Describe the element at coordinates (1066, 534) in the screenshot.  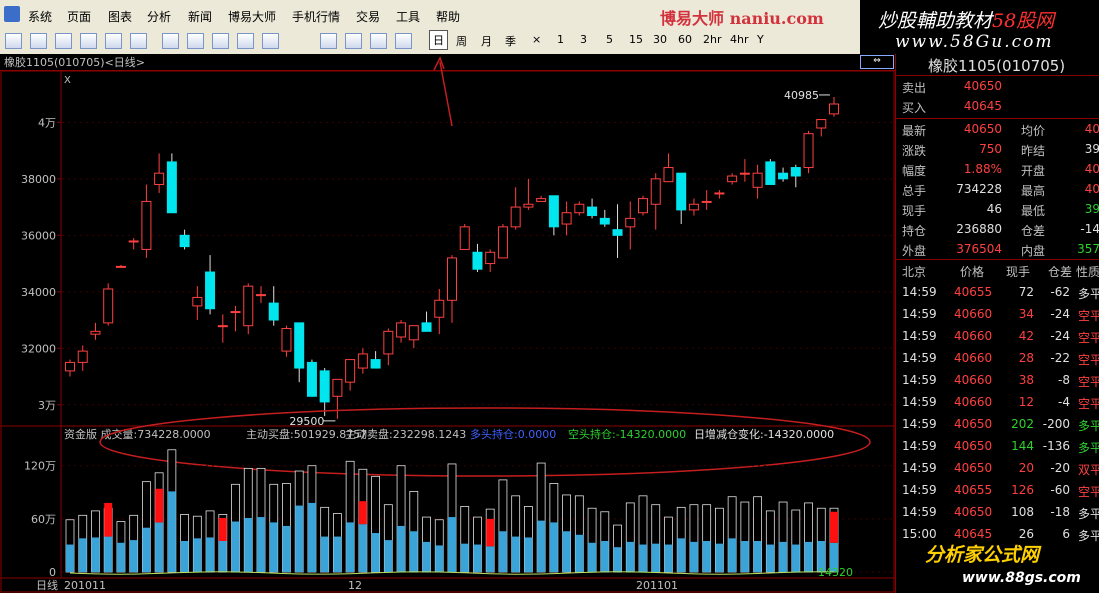
I see `tick-diff: 6` at that location.